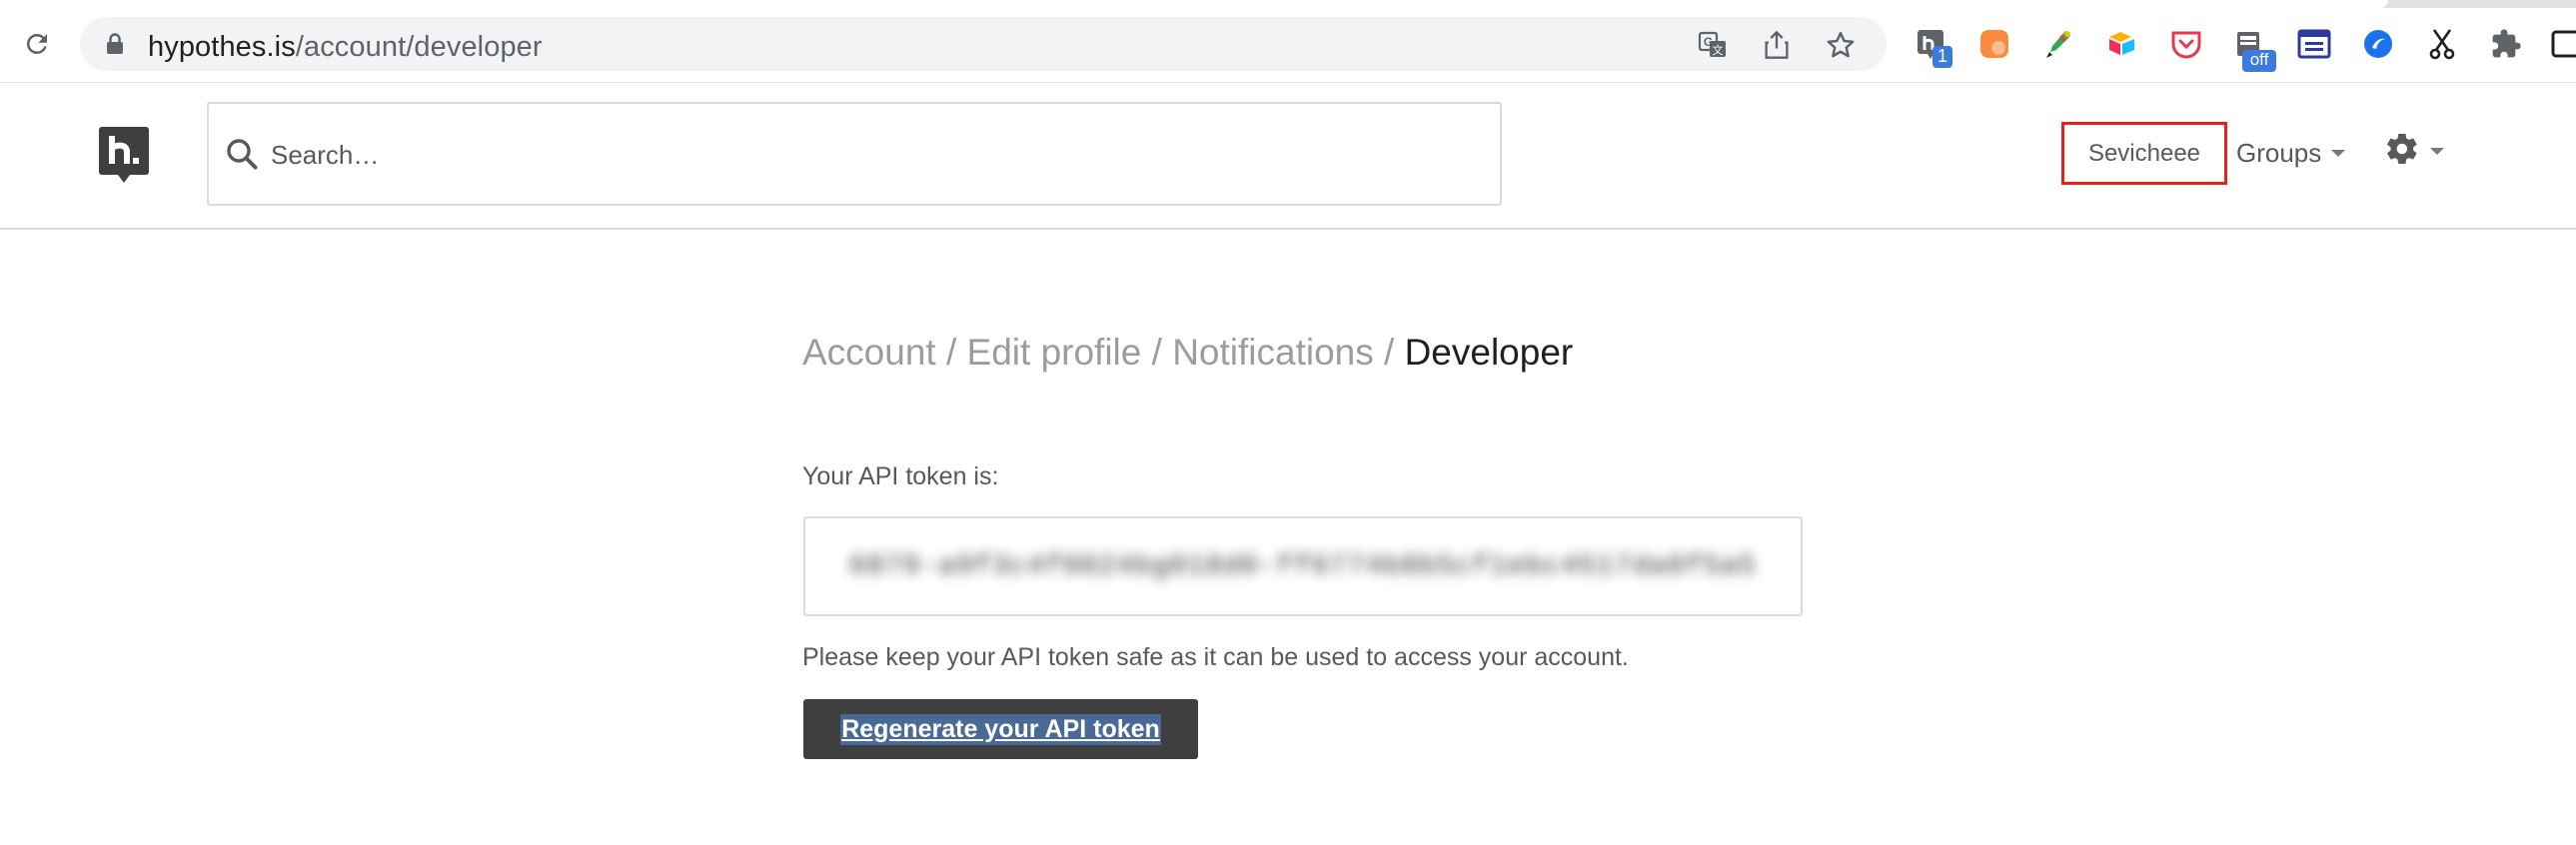 The image size is (2576, 845). I want to click on reload-icon, so click(37, 44).